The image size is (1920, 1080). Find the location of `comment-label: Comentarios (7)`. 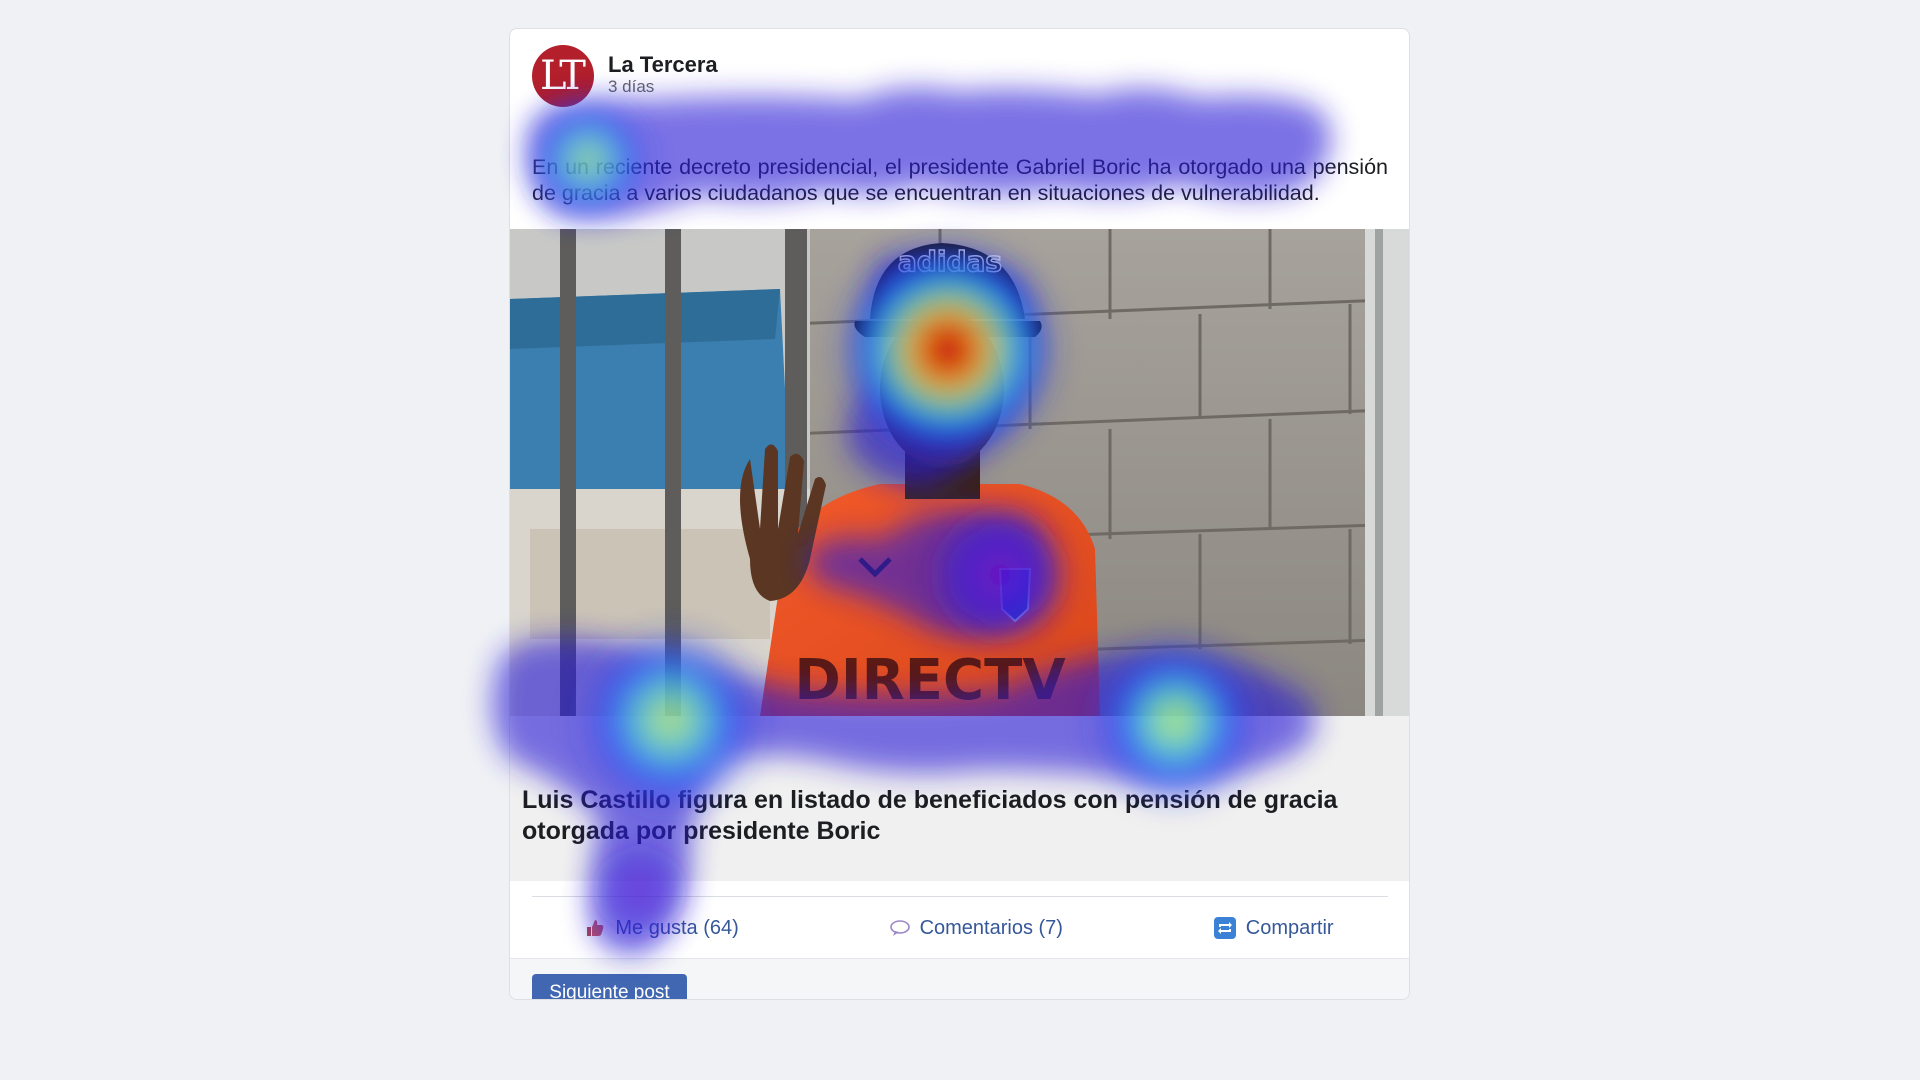

comment-label: Comentarios (7) is located at coordinates (991, 927).